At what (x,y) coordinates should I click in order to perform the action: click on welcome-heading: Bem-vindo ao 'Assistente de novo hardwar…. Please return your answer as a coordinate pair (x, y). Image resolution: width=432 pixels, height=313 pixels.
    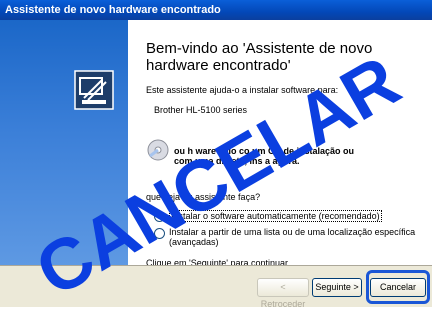
    Looking at the image, I should click on (259, 57).